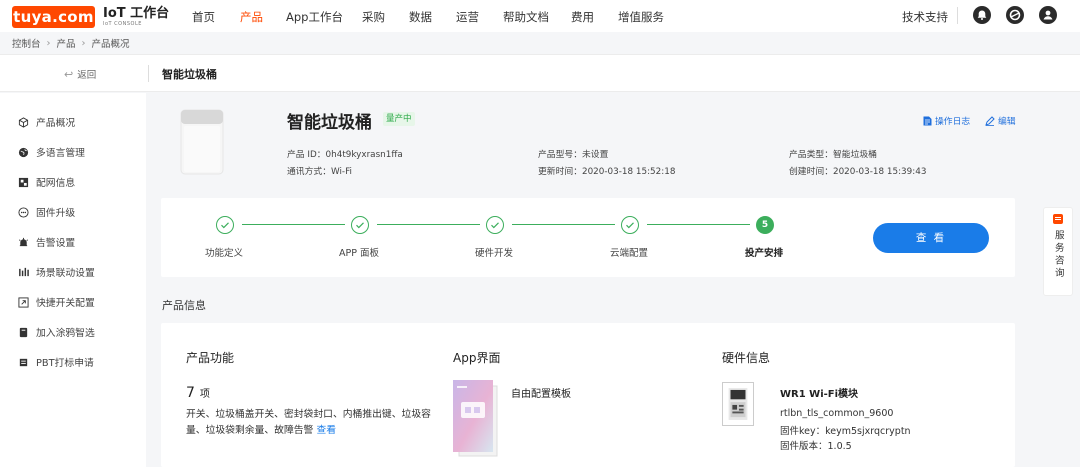 This screenshot has height=467, width=1080. Describe the element at coordinates (833, 155) in the screenshot. I see `product-type: 产品类型：智能垃圾桶` at that location.